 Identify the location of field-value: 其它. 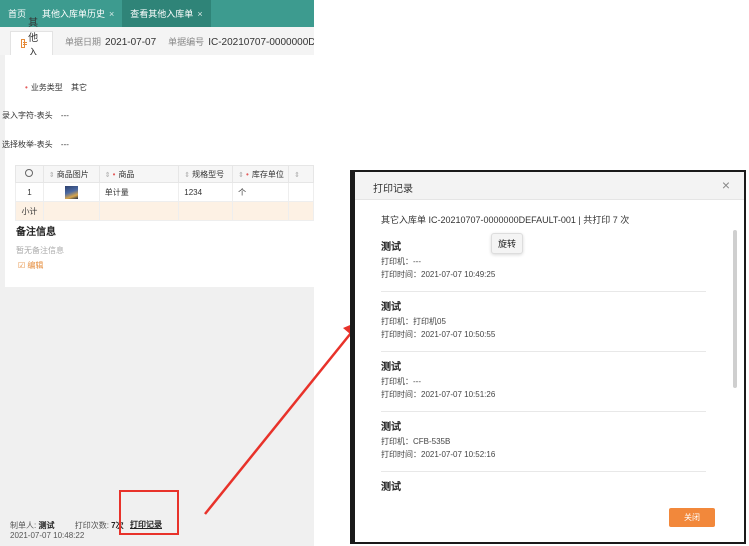
(79, 87).